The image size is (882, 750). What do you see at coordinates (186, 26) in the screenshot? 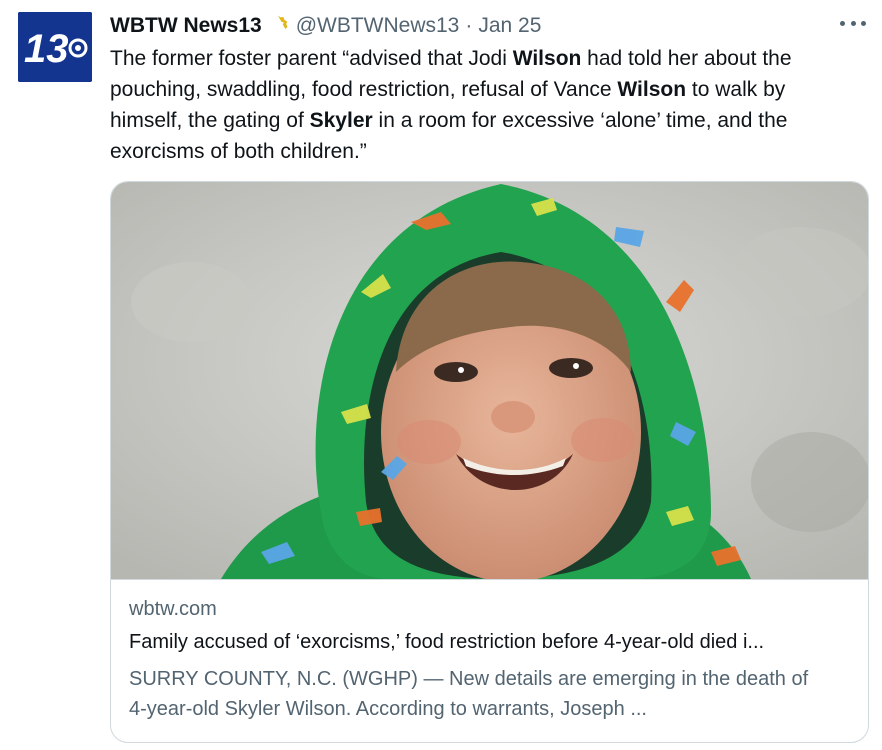
I see `author-name: WBTW News13` at bounding box center [186, 26].